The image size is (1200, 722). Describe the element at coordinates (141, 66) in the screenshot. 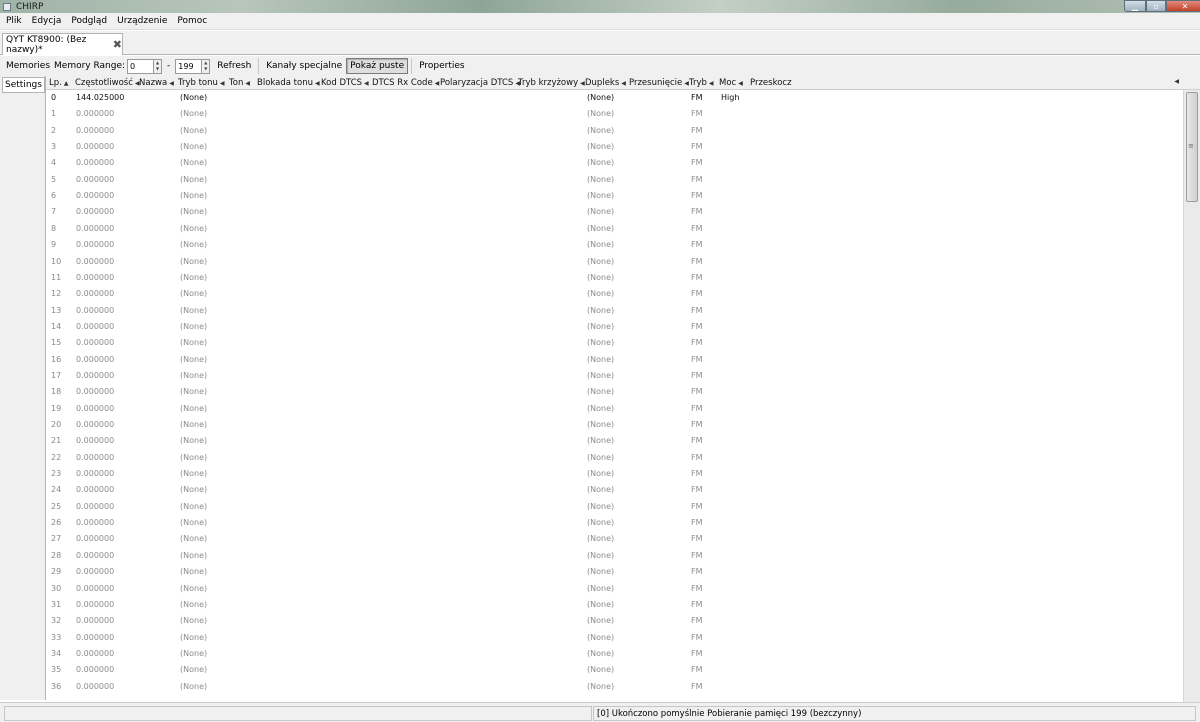

I see `range-start-input` at that location.